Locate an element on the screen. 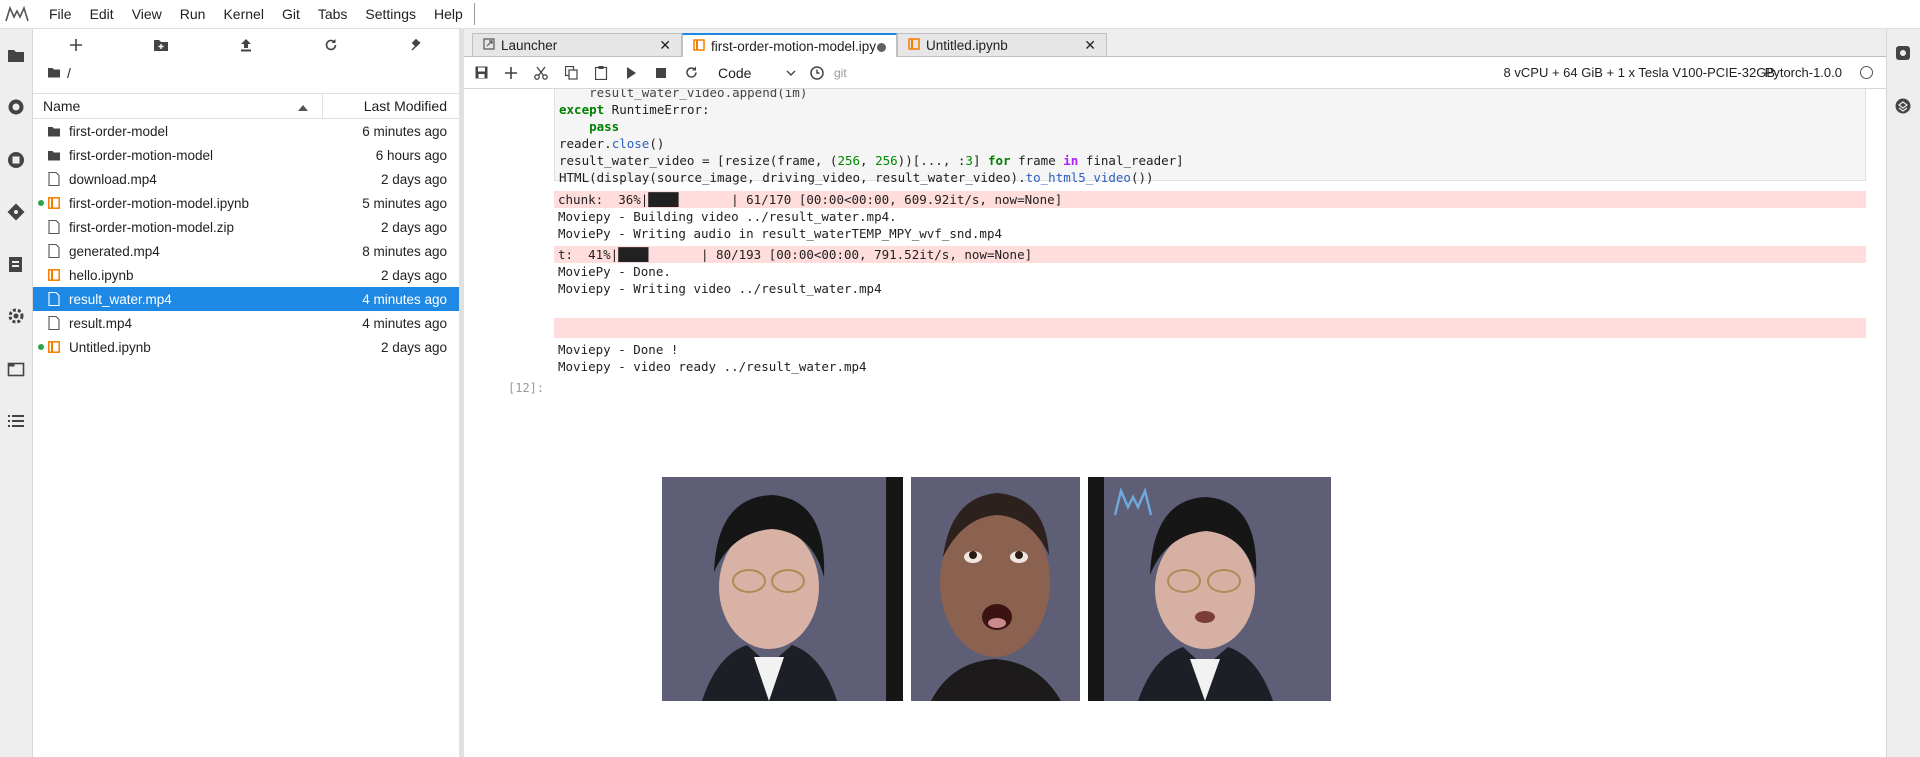 The height and width of the screenshot is (757, 1920). save-button is located at coordinates (481, 73).